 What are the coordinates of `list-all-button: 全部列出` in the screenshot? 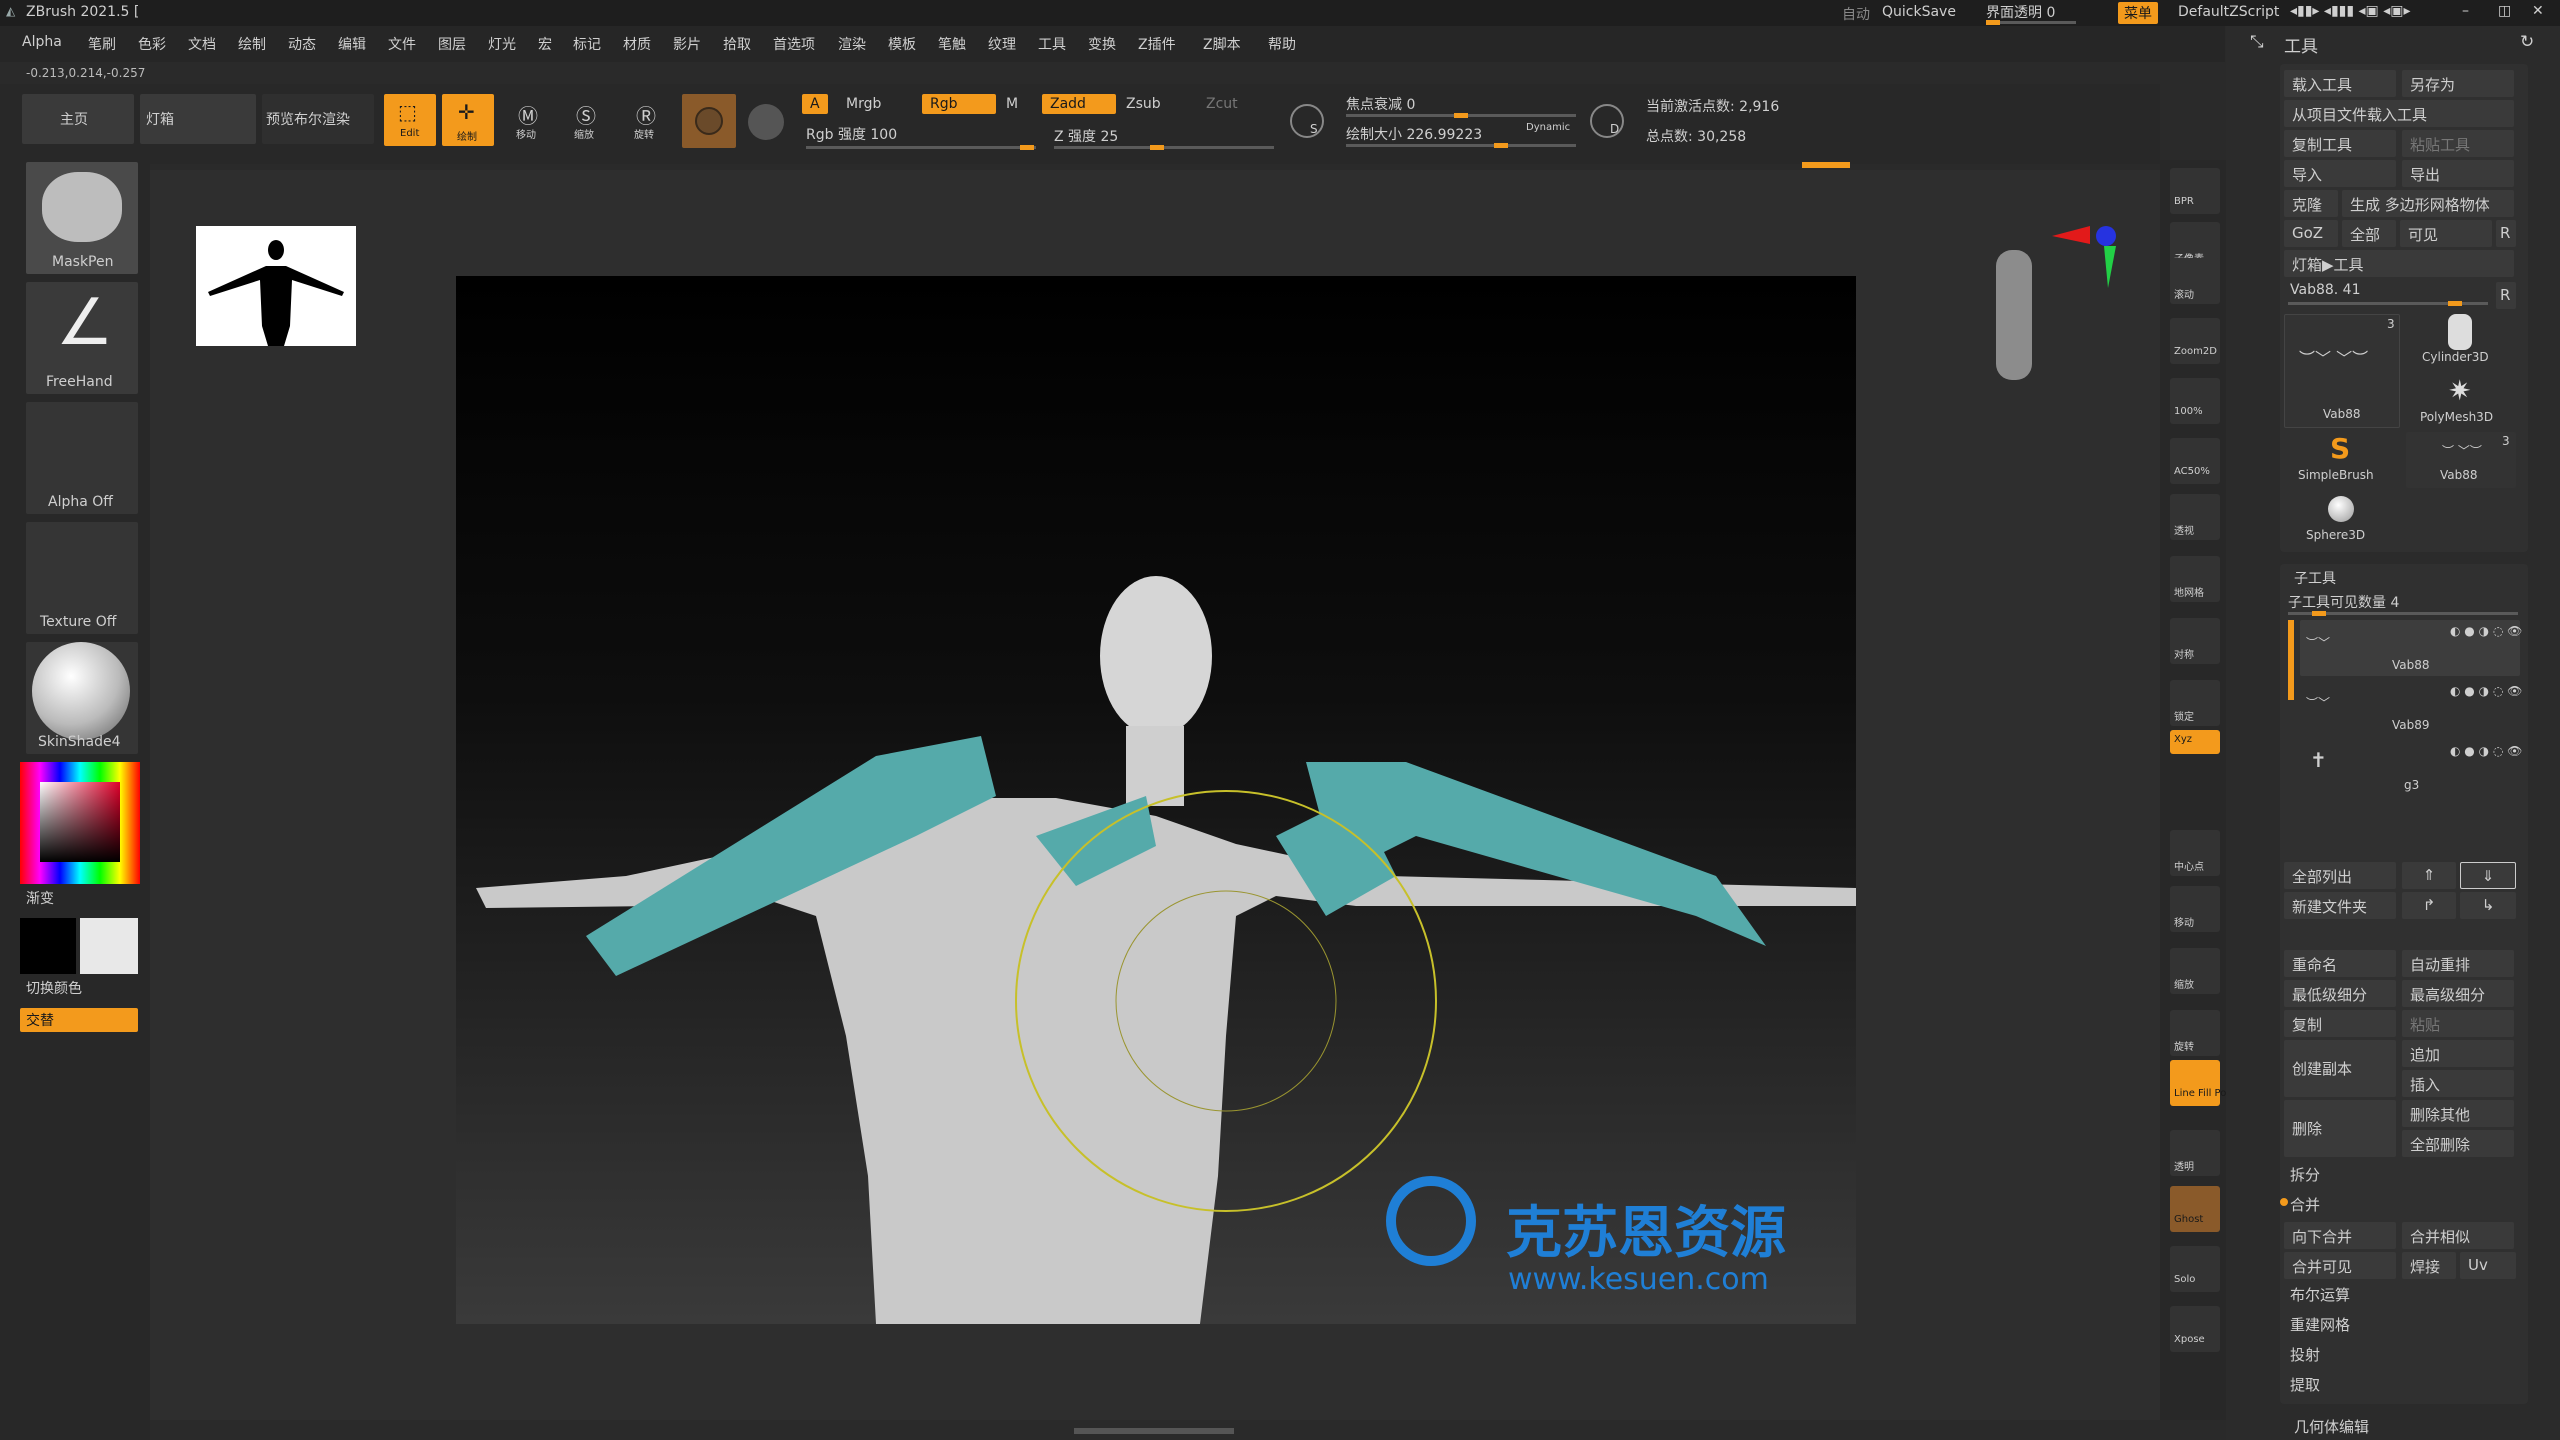 It's located at (2340, 875).